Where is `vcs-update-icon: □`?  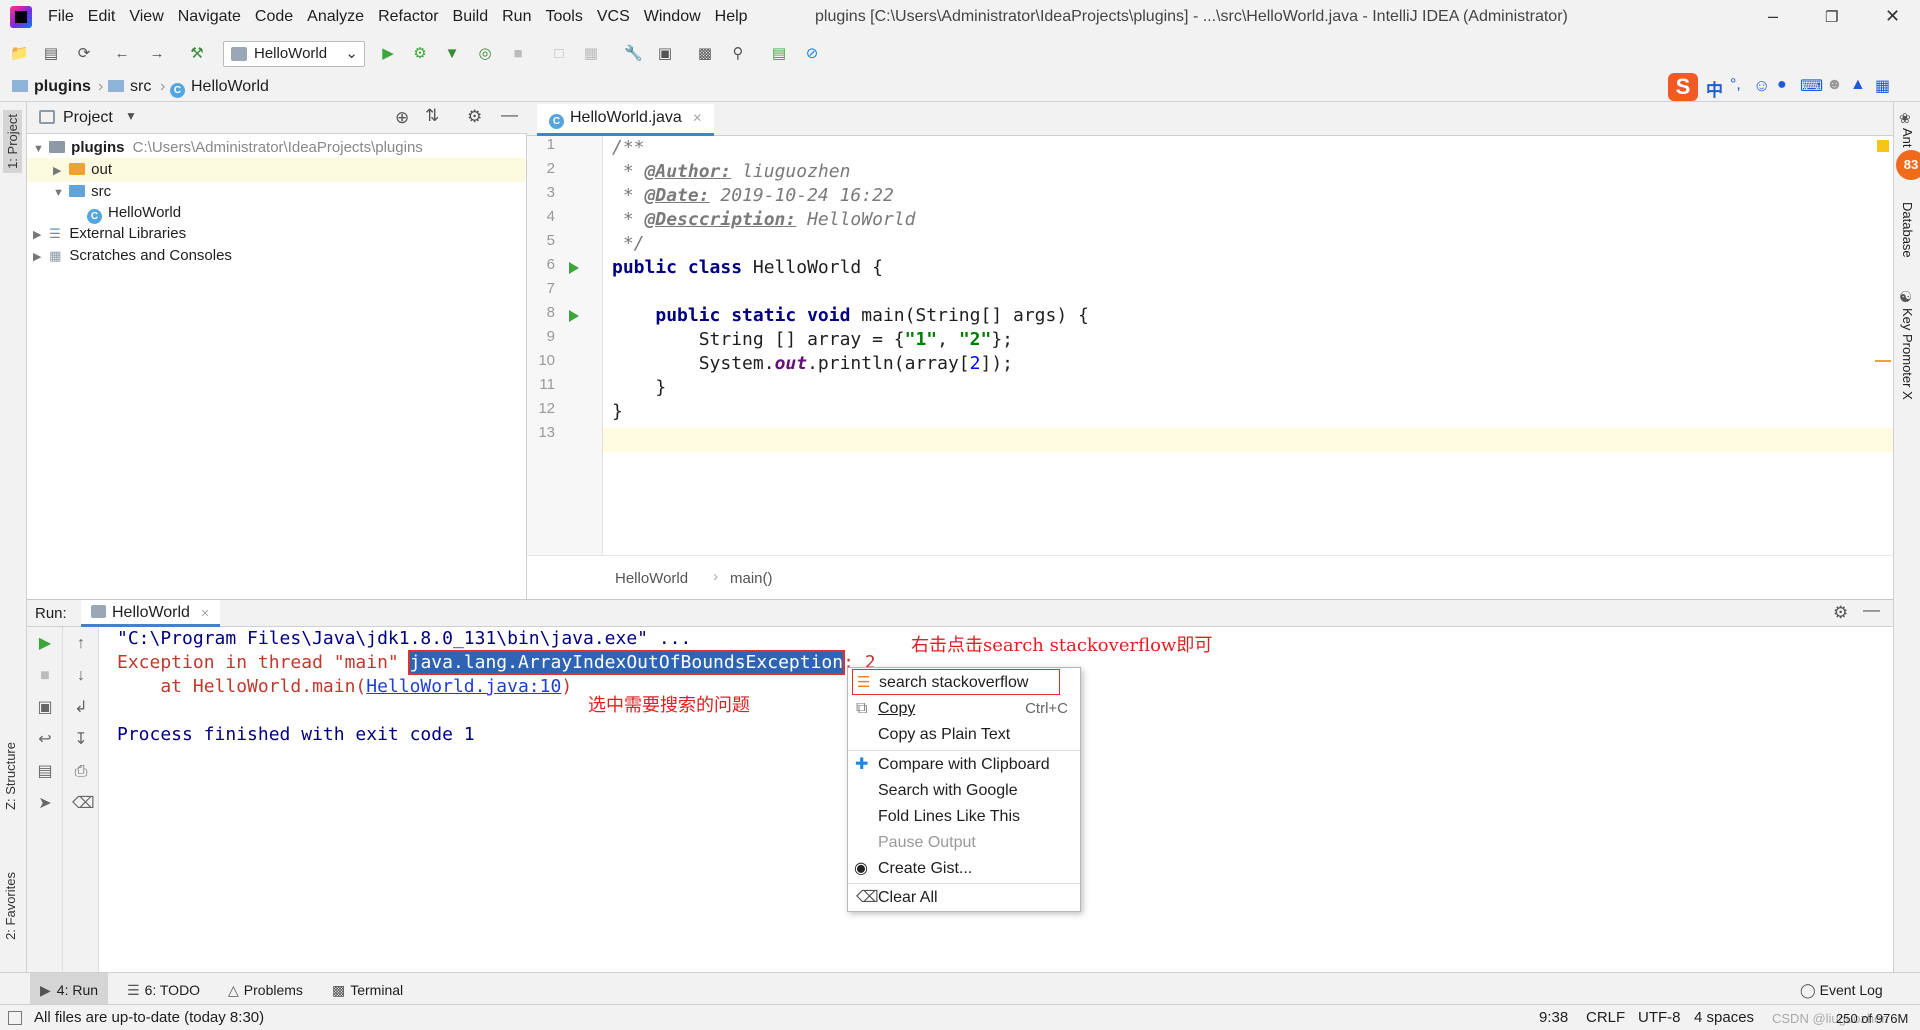
vcs-update-icon: □ is located at coordinates (559, 54).